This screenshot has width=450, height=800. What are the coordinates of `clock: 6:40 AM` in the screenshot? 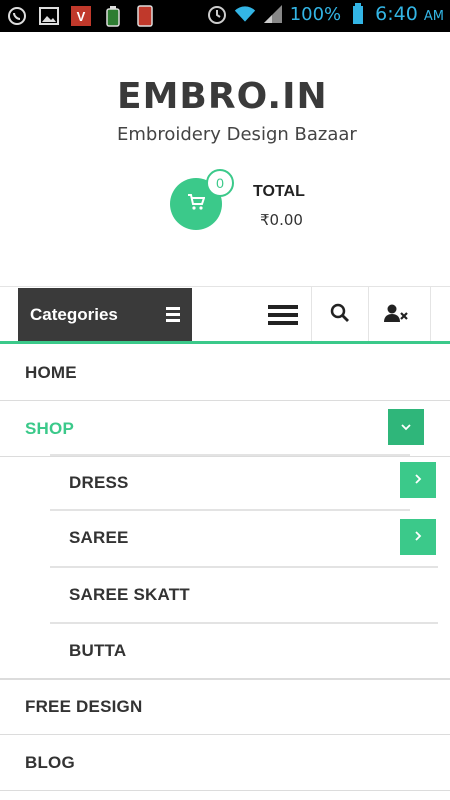 It's located at (409, 14).